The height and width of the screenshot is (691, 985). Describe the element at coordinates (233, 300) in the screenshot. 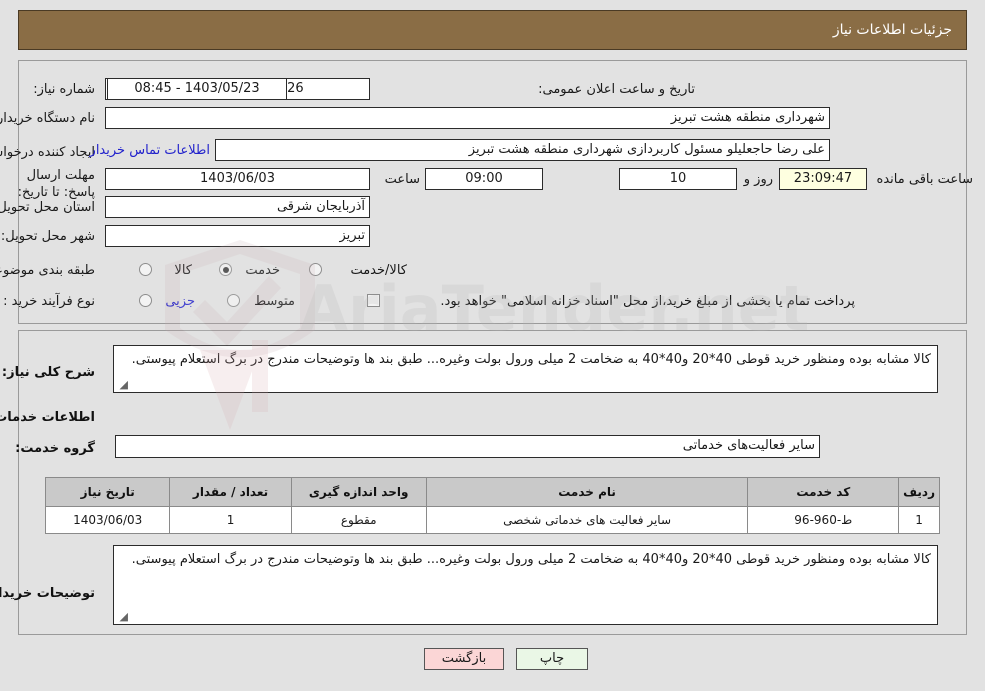

I see `purchase-type-radio-motavaset` at that location.